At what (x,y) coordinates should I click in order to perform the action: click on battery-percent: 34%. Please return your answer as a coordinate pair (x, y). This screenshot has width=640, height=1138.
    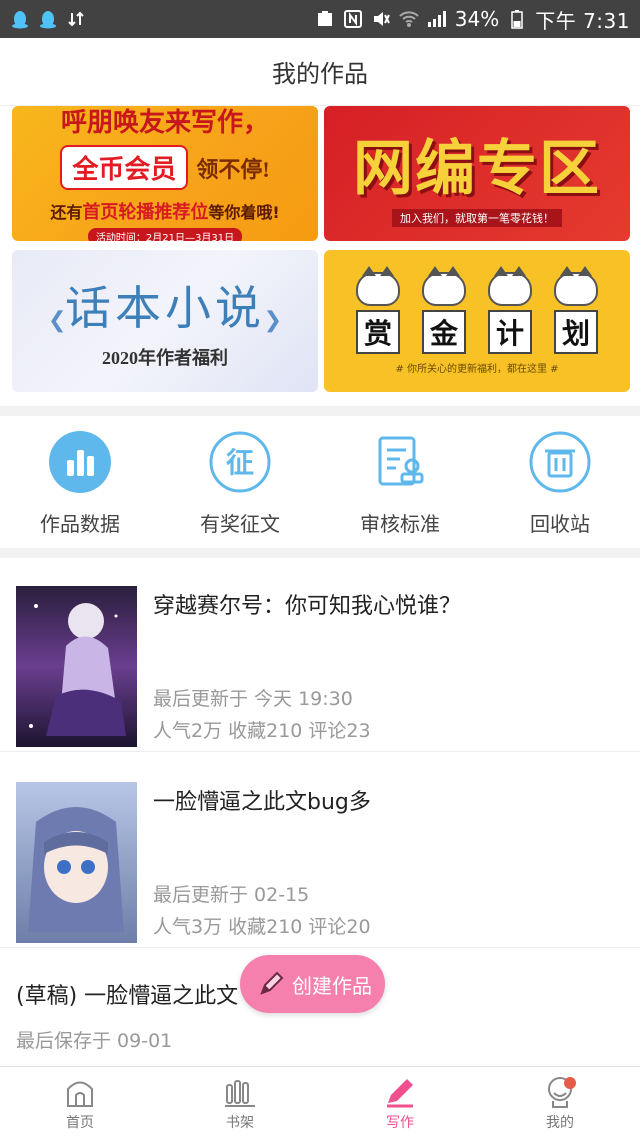
    Looking at the image, I should click on (477, 19).